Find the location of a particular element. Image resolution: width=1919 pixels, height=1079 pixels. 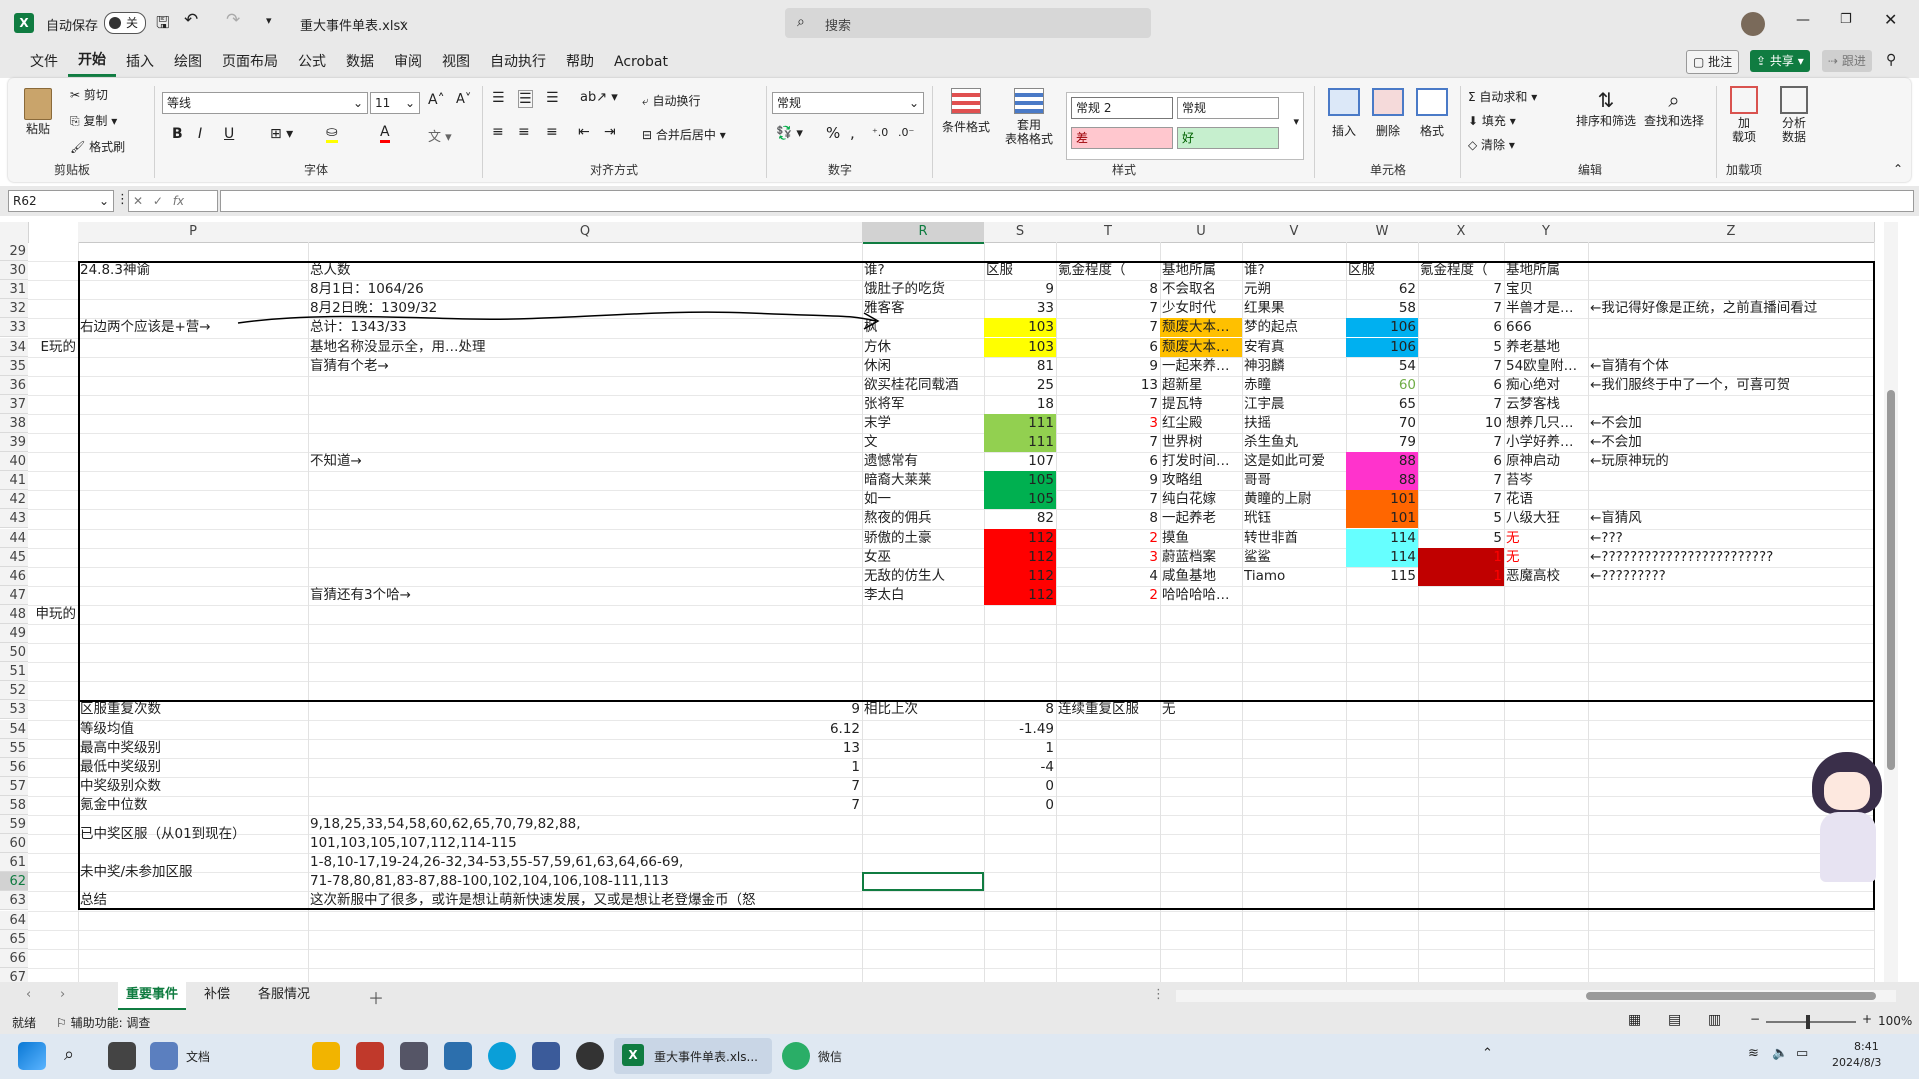

settings-gear-icon is located at coordinates (414, 1056).